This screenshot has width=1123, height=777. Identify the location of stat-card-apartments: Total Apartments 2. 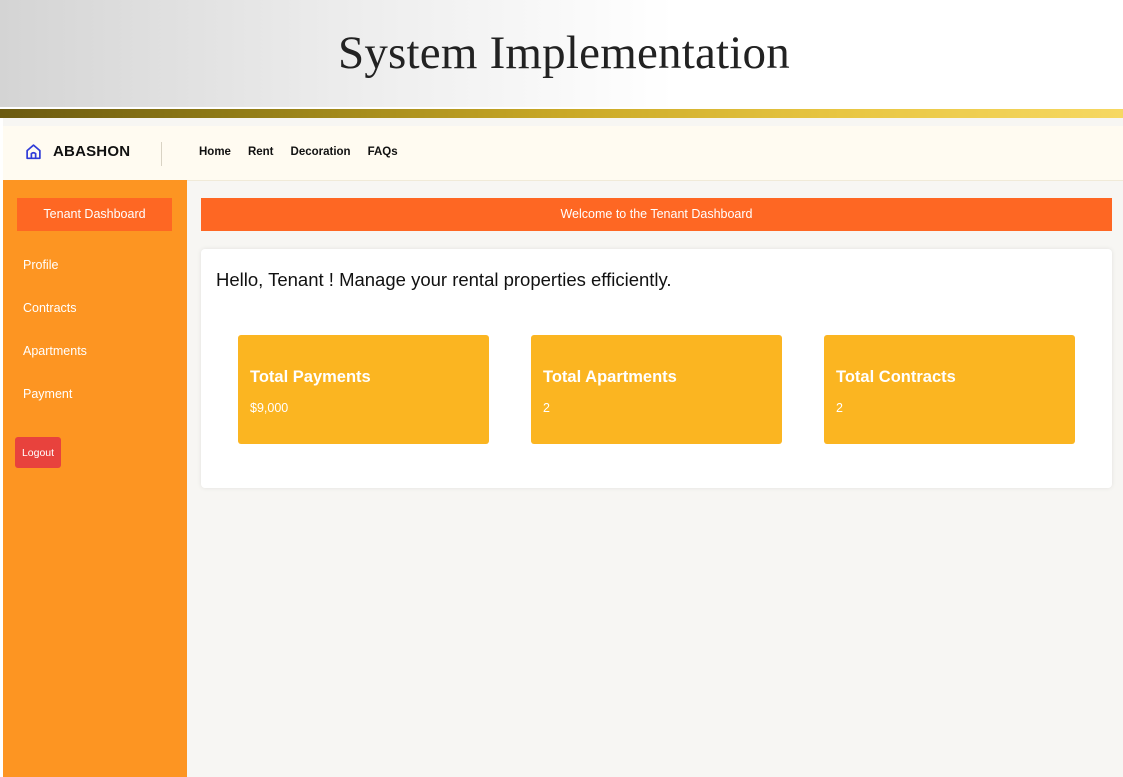
(656, 389).